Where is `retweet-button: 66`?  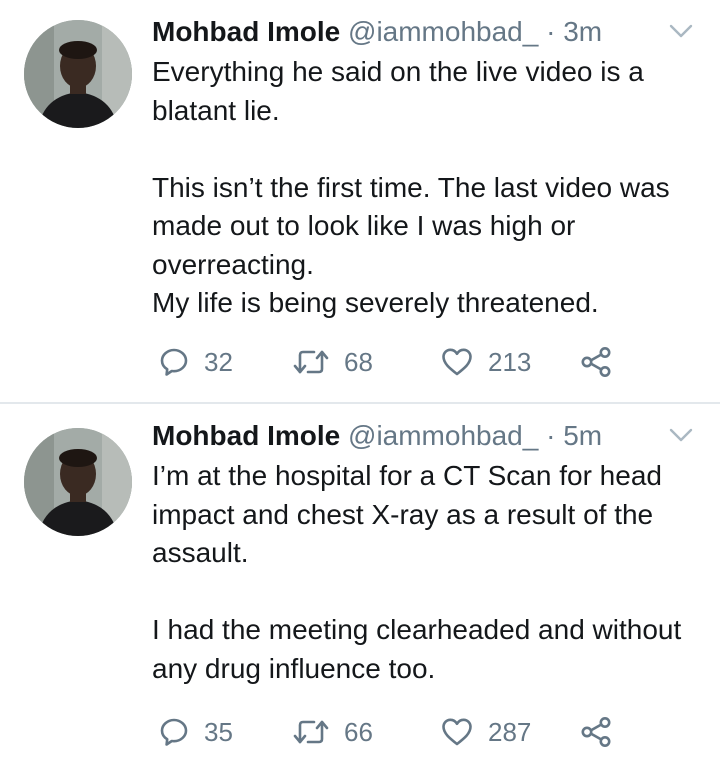 retweet-button: 66 is located at coordinates (332, 732).